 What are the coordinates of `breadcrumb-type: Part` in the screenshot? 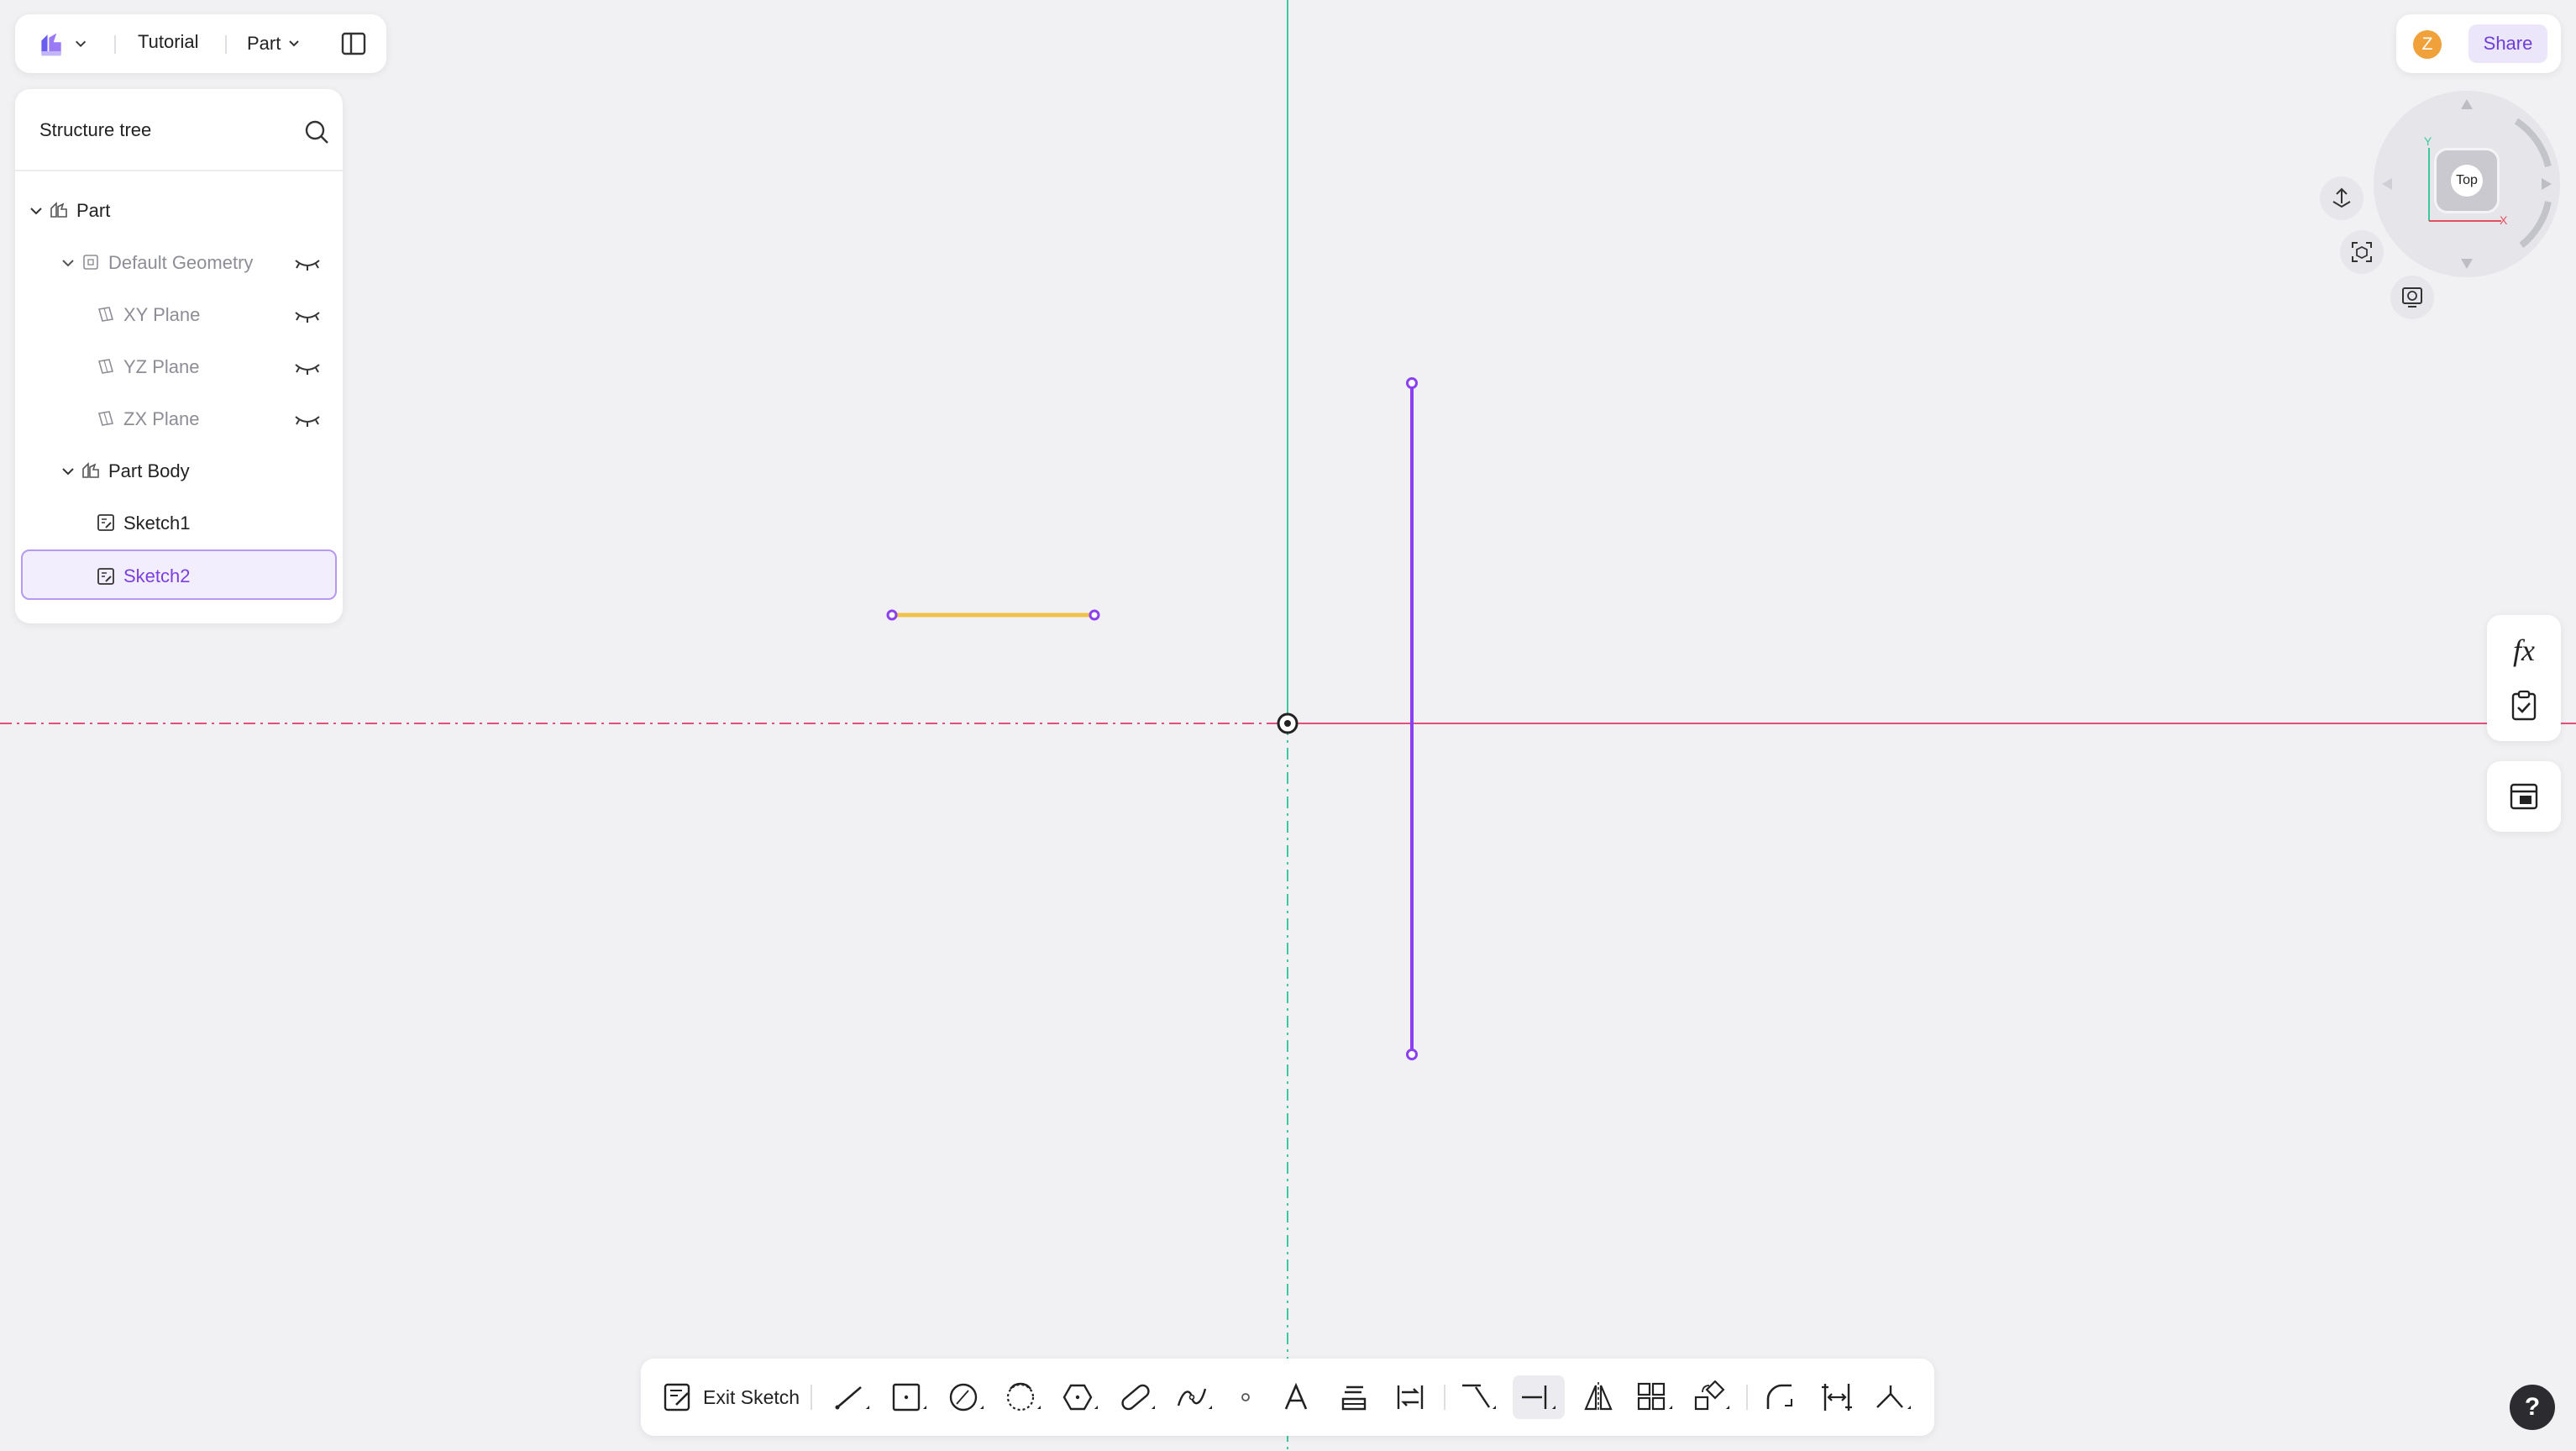 It's located at (264, 43).